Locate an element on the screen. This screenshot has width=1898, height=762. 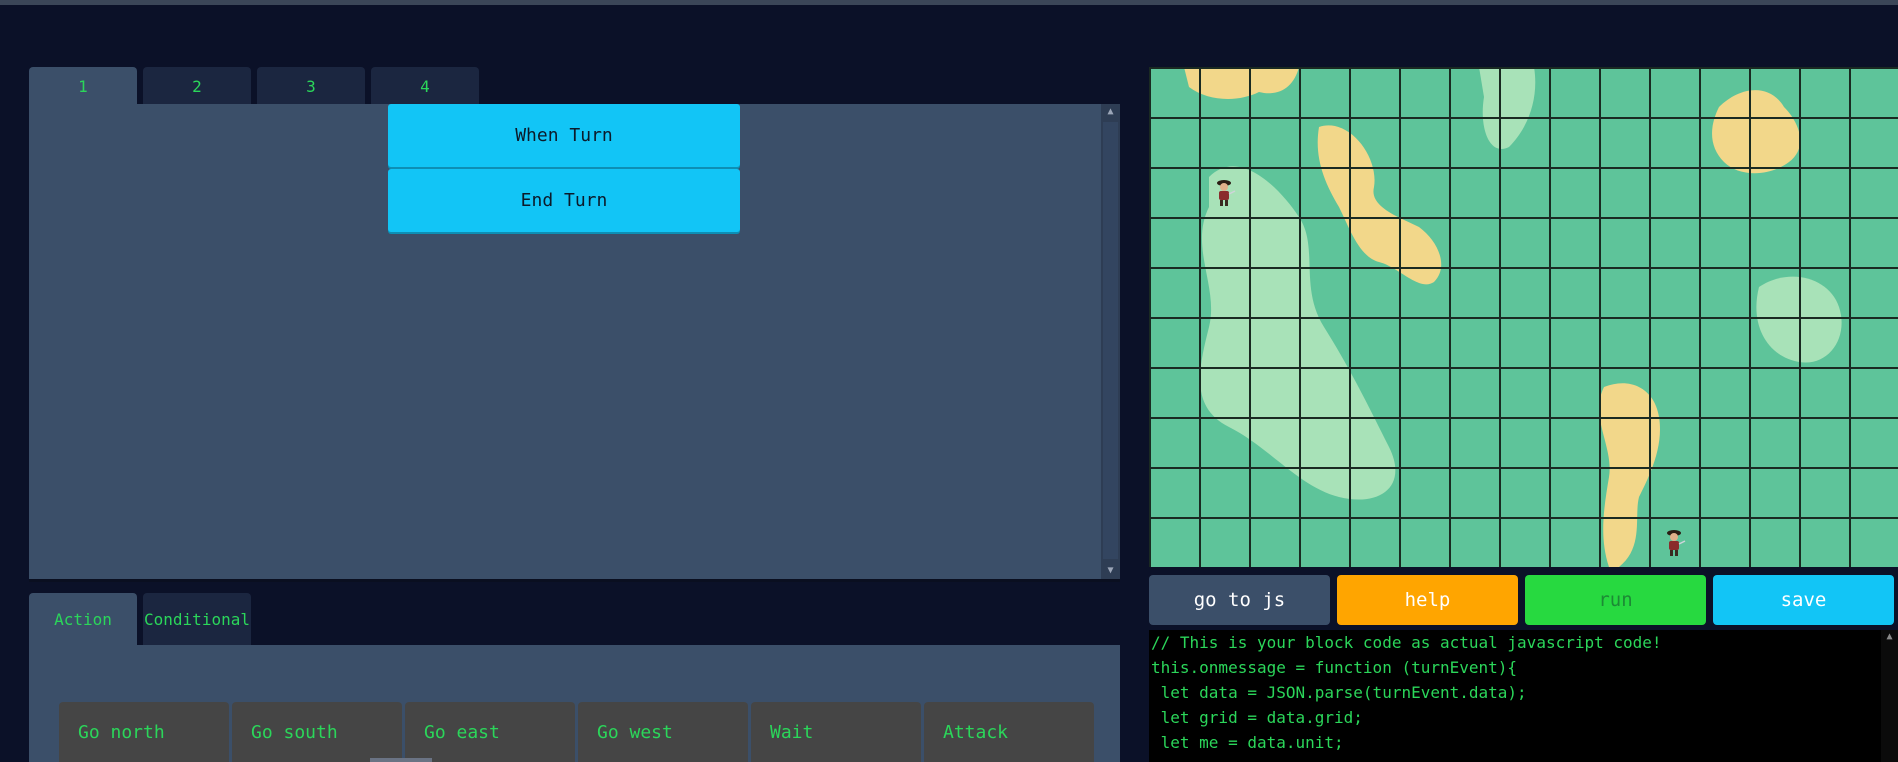
code-line: this.onmessage = function (turnEvent){ is located at coordinates (1334, 667).